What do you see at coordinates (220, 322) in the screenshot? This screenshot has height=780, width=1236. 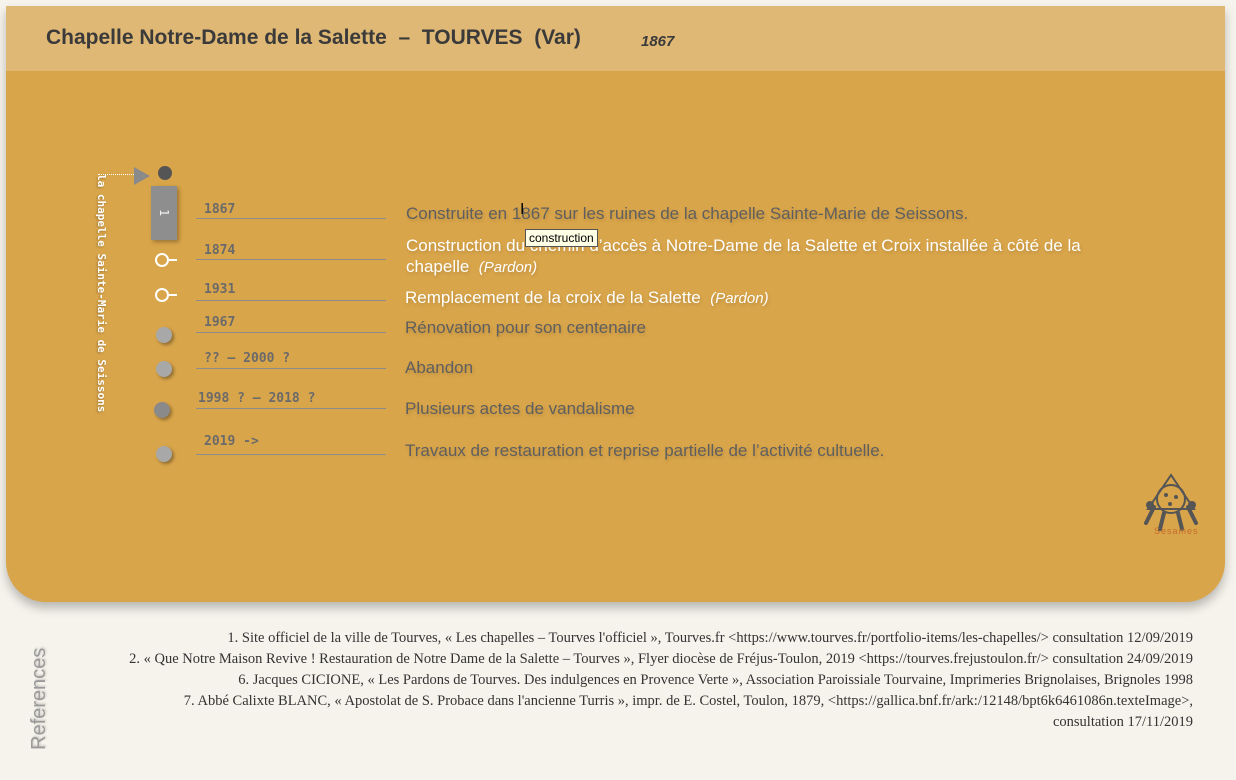 I see `timeline-year: 1967` at bounding box center [220, 322].